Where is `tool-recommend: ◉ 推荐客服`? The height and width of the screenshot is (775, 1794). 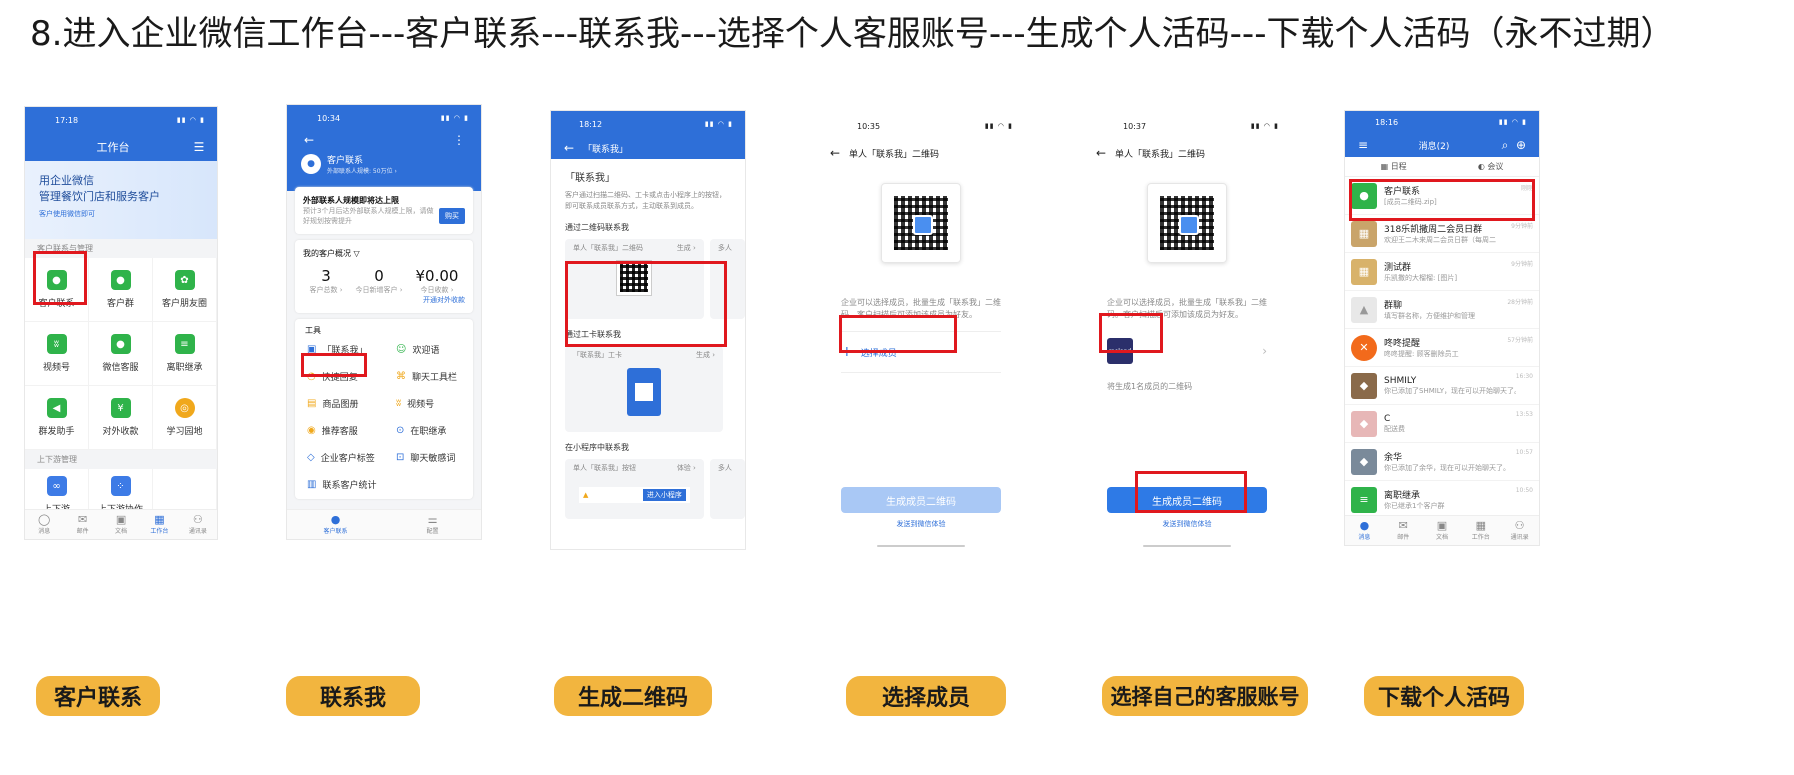
tool-recommend: ◉ 推荐客服 is located at coordinates (339, 430).